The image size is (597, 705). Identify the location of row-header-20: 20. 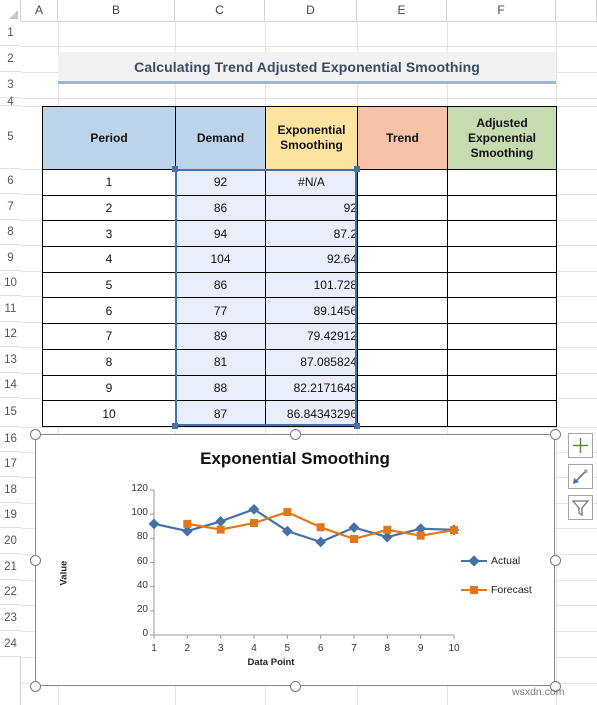
(10, 541).